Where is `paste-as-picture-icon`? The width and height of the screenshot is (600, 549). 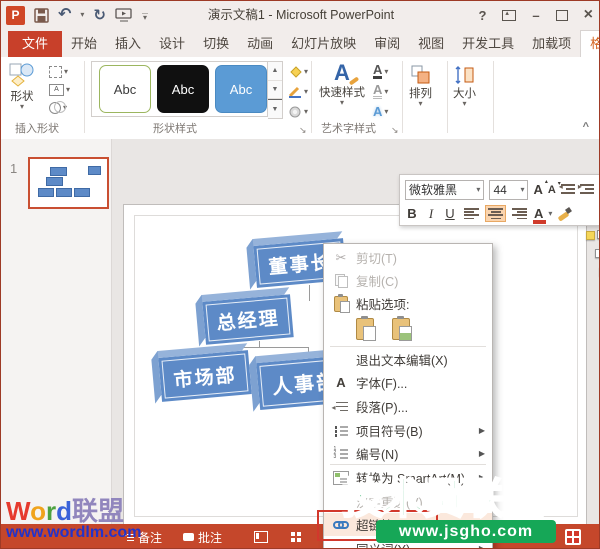
paste-as-picture-icon is located at coordinates (402, 328).